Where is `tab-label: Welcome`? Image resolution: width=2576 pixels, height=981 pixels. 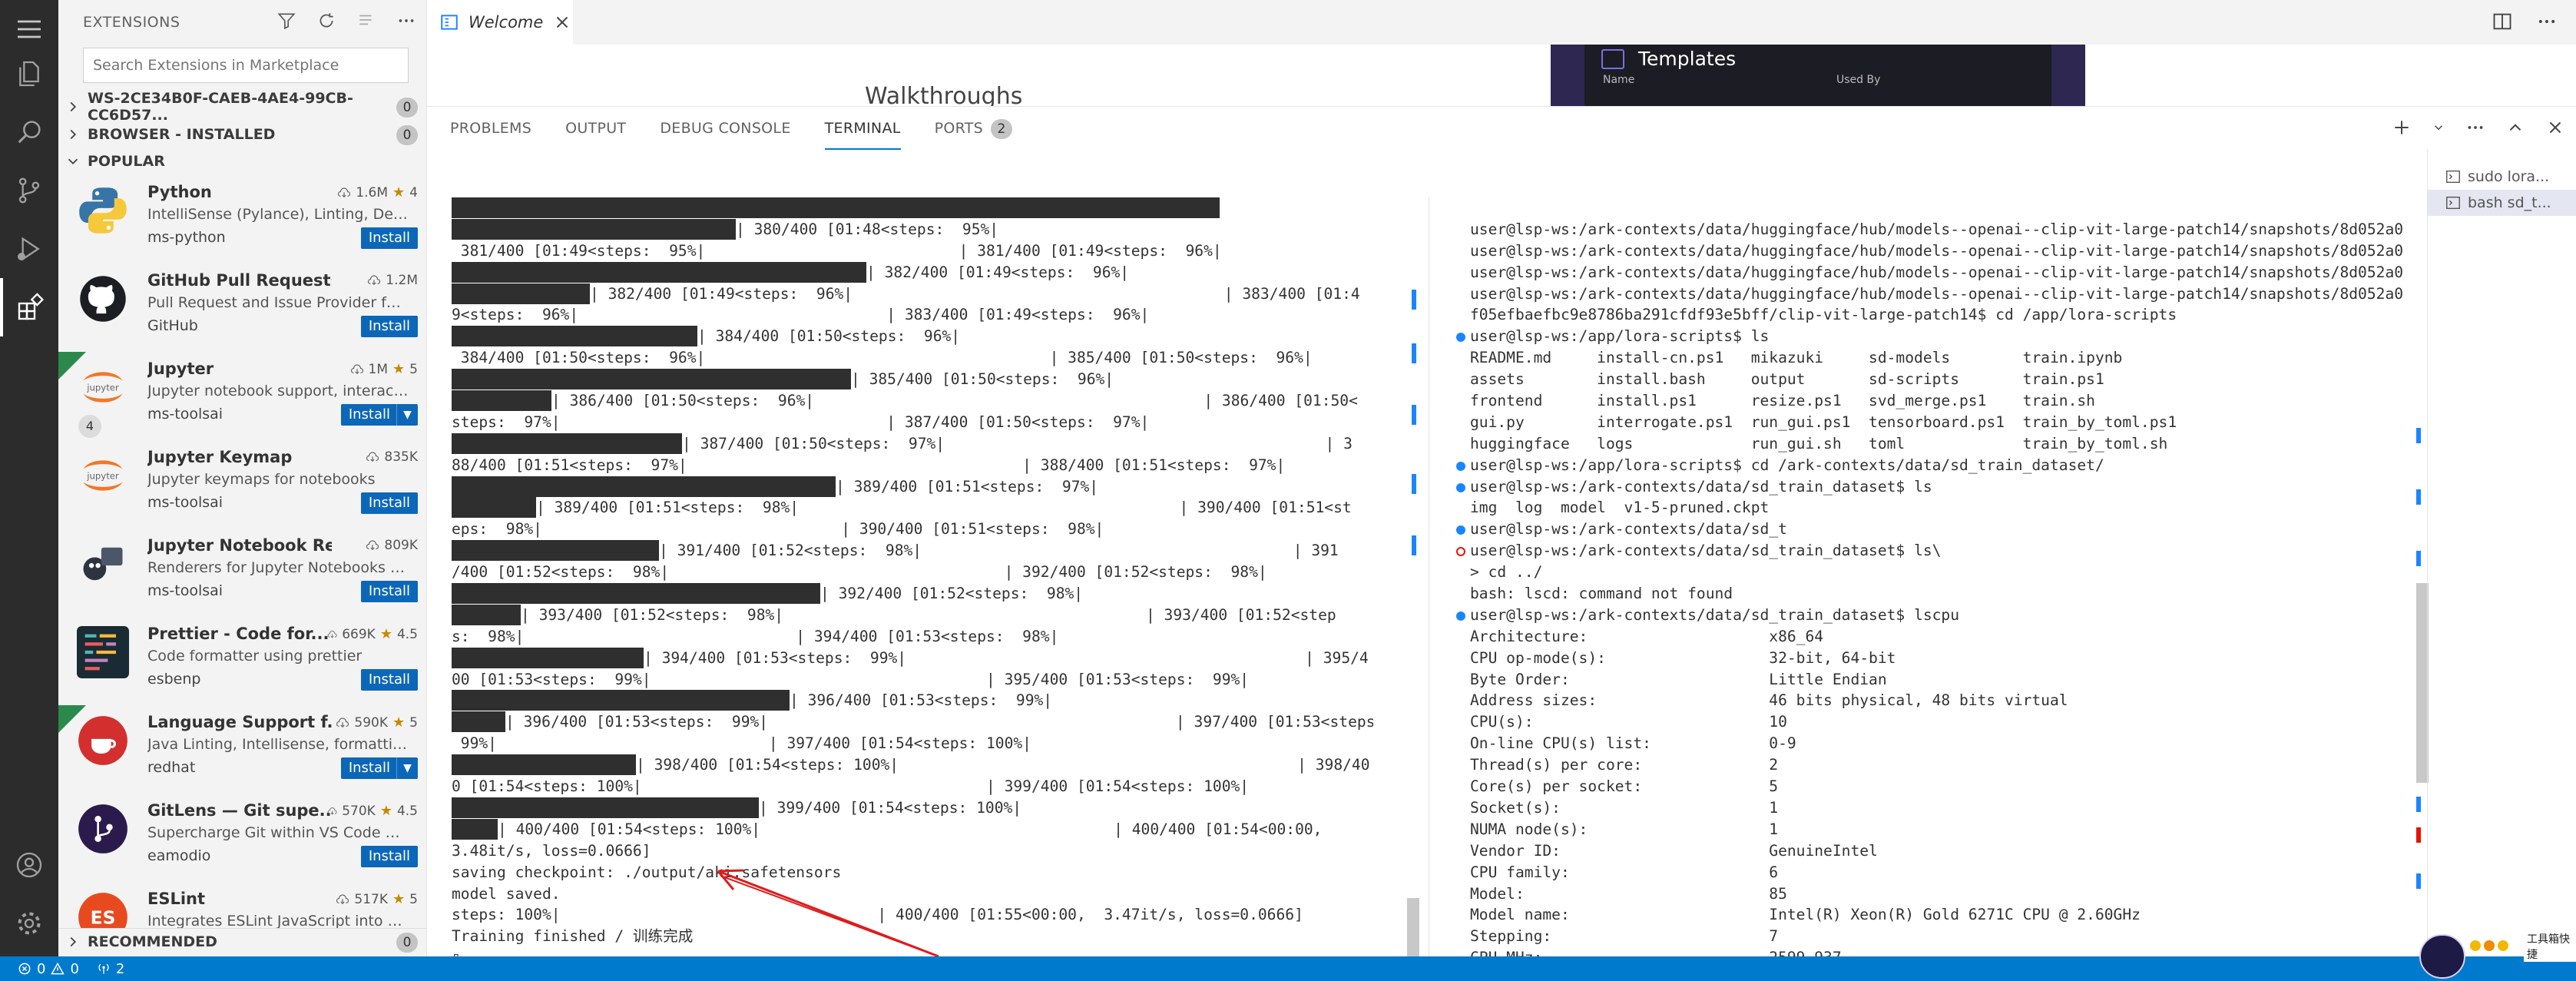
tab-label: Welcome is located at coordinates (506, 22).